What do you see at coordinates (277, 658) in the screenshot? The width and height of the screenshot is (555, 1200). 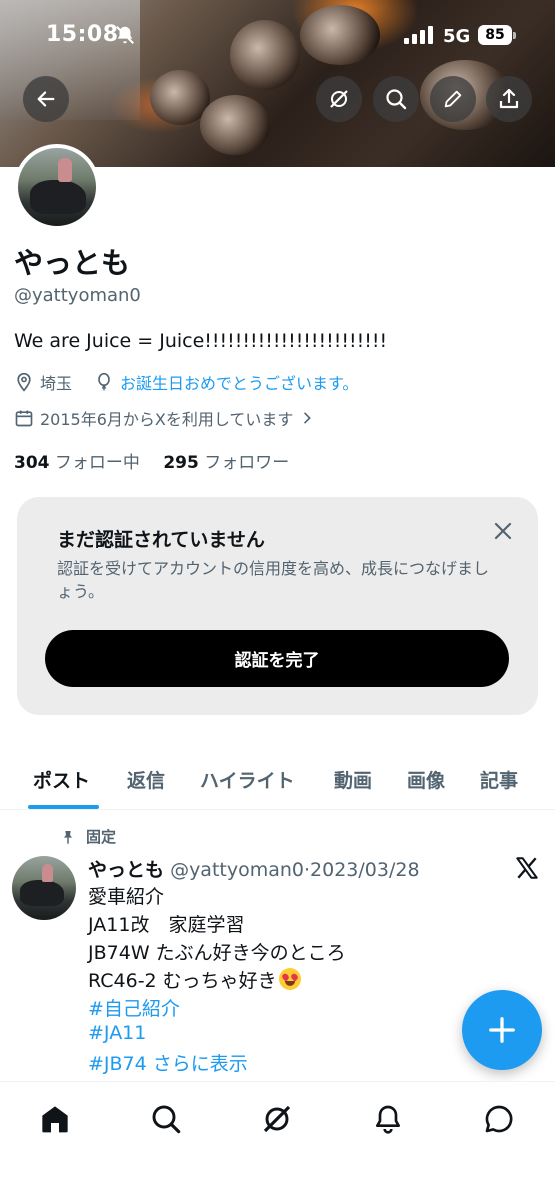 I see `complete-verification-button: 認証を完了` at bounding box center [277, 658].